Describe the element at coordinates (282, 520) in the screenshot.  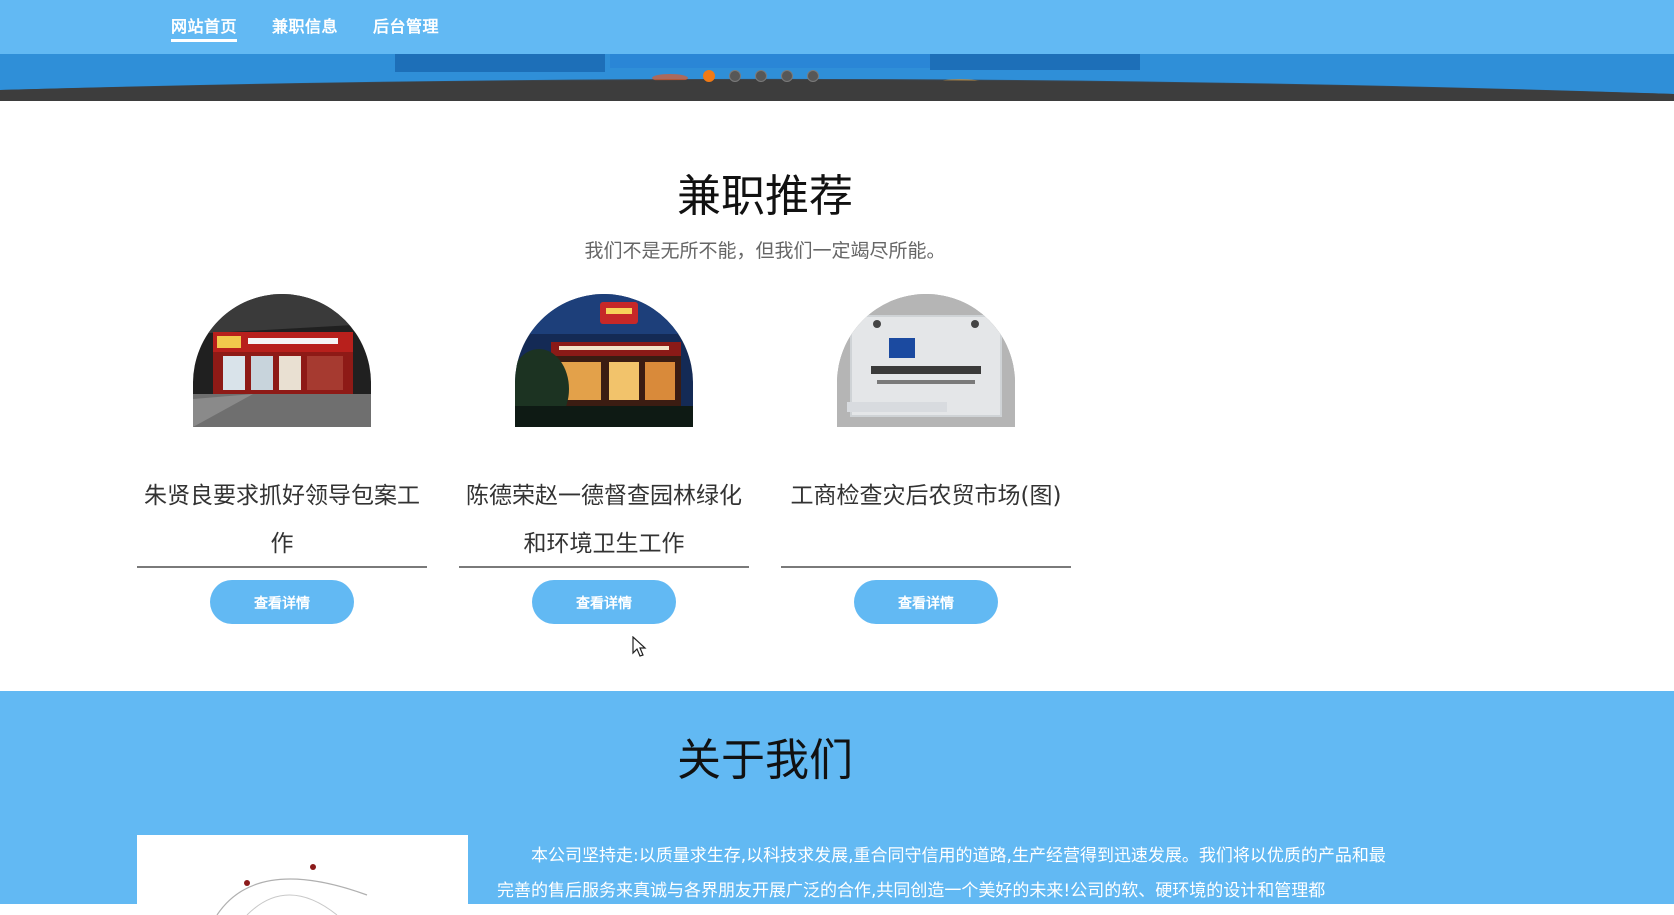
I see `job-card-title: 朱贤良要求抓好领导包案工作` at that location.